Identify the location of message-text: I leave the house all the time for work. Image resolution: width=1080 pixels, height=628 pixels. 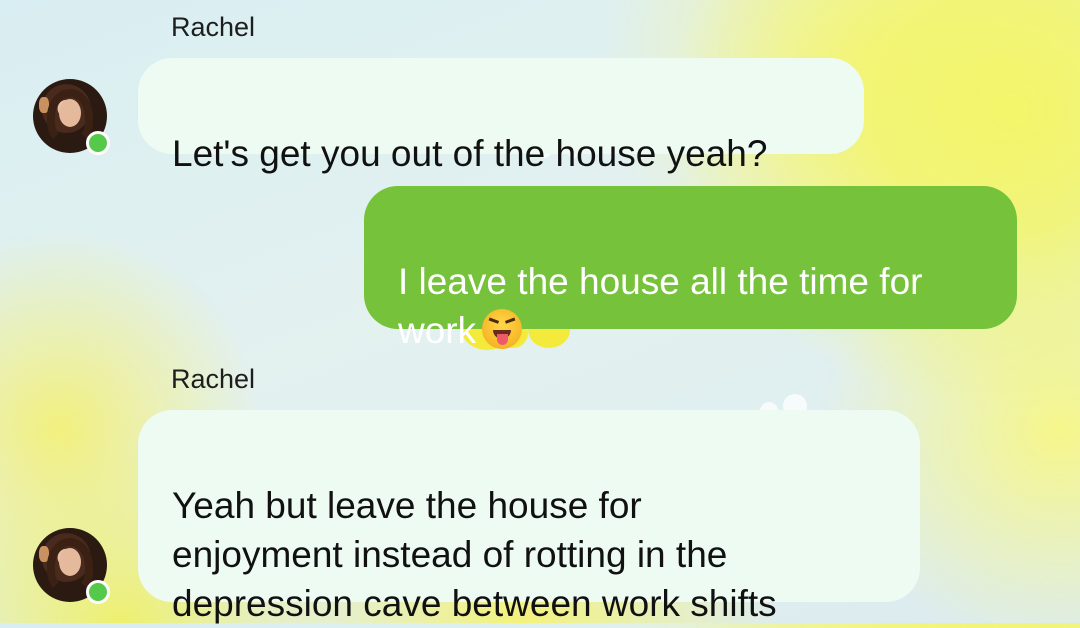
(660, 306).